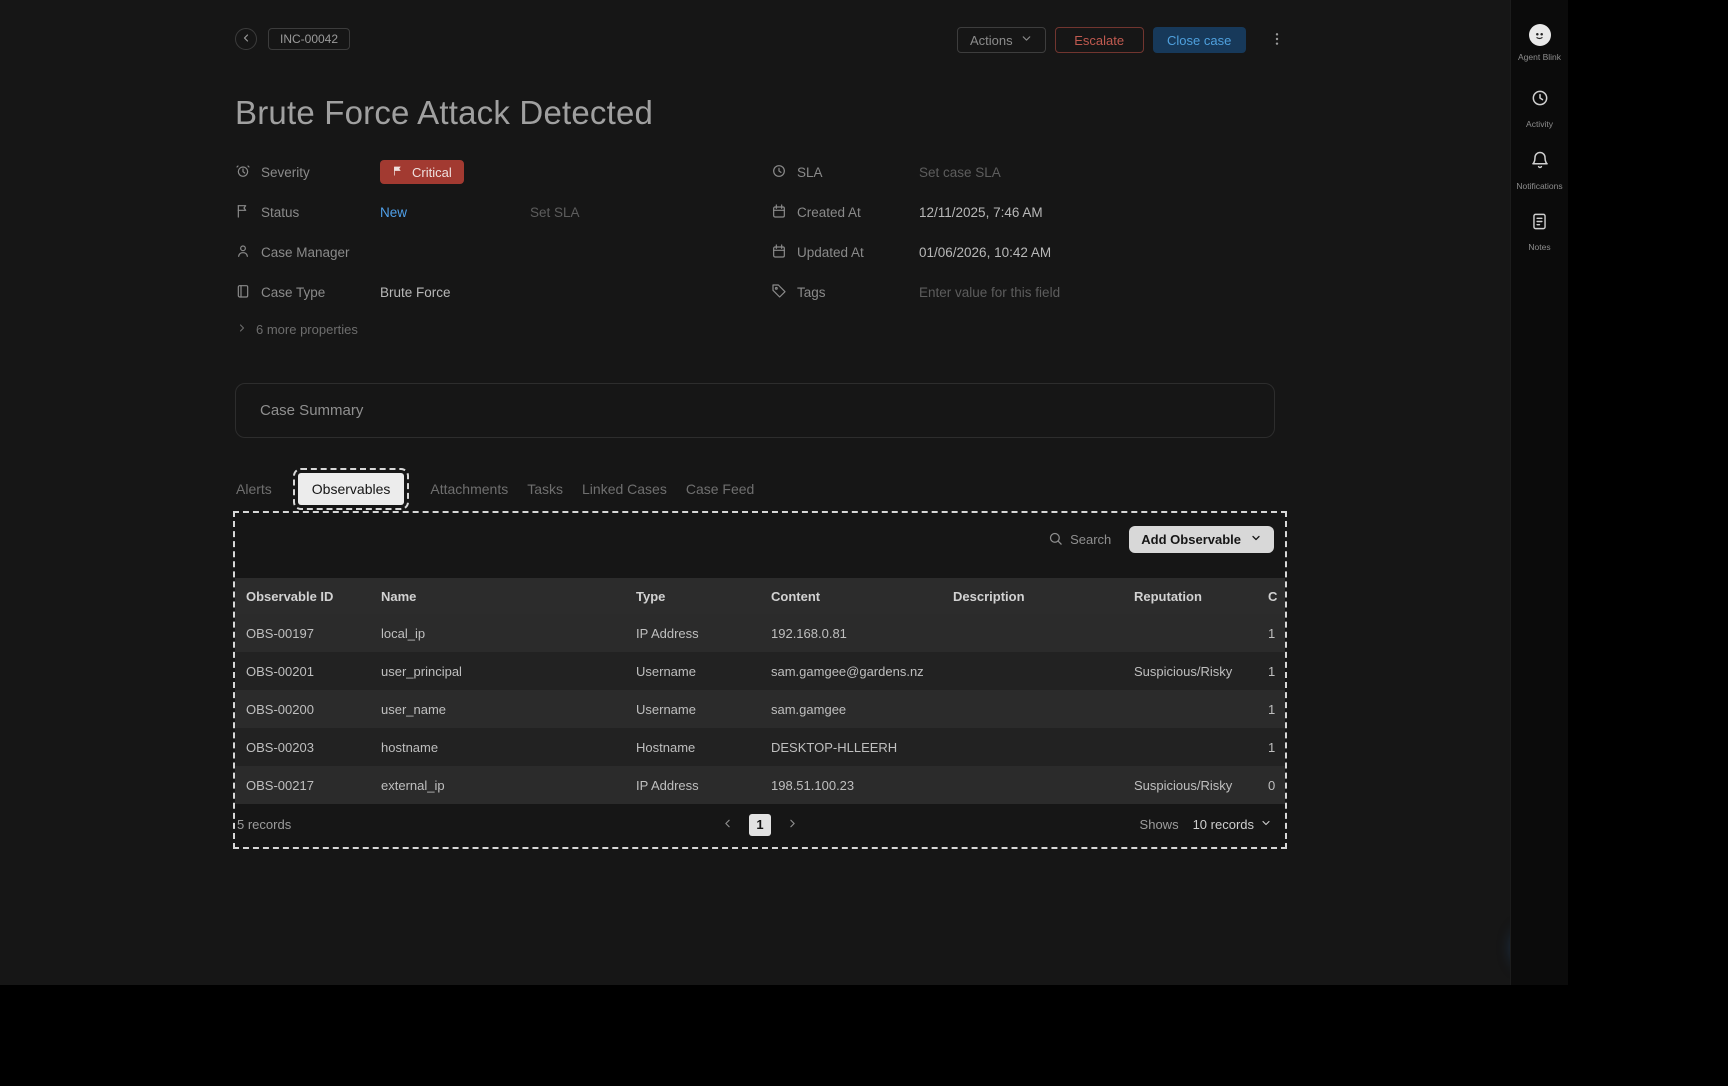 The width and height of the screenshot is (1728, 1086). Describe the element at coordinates (503, 172) in the screenshot. I see `property-severity: Severity Critical` at that location.